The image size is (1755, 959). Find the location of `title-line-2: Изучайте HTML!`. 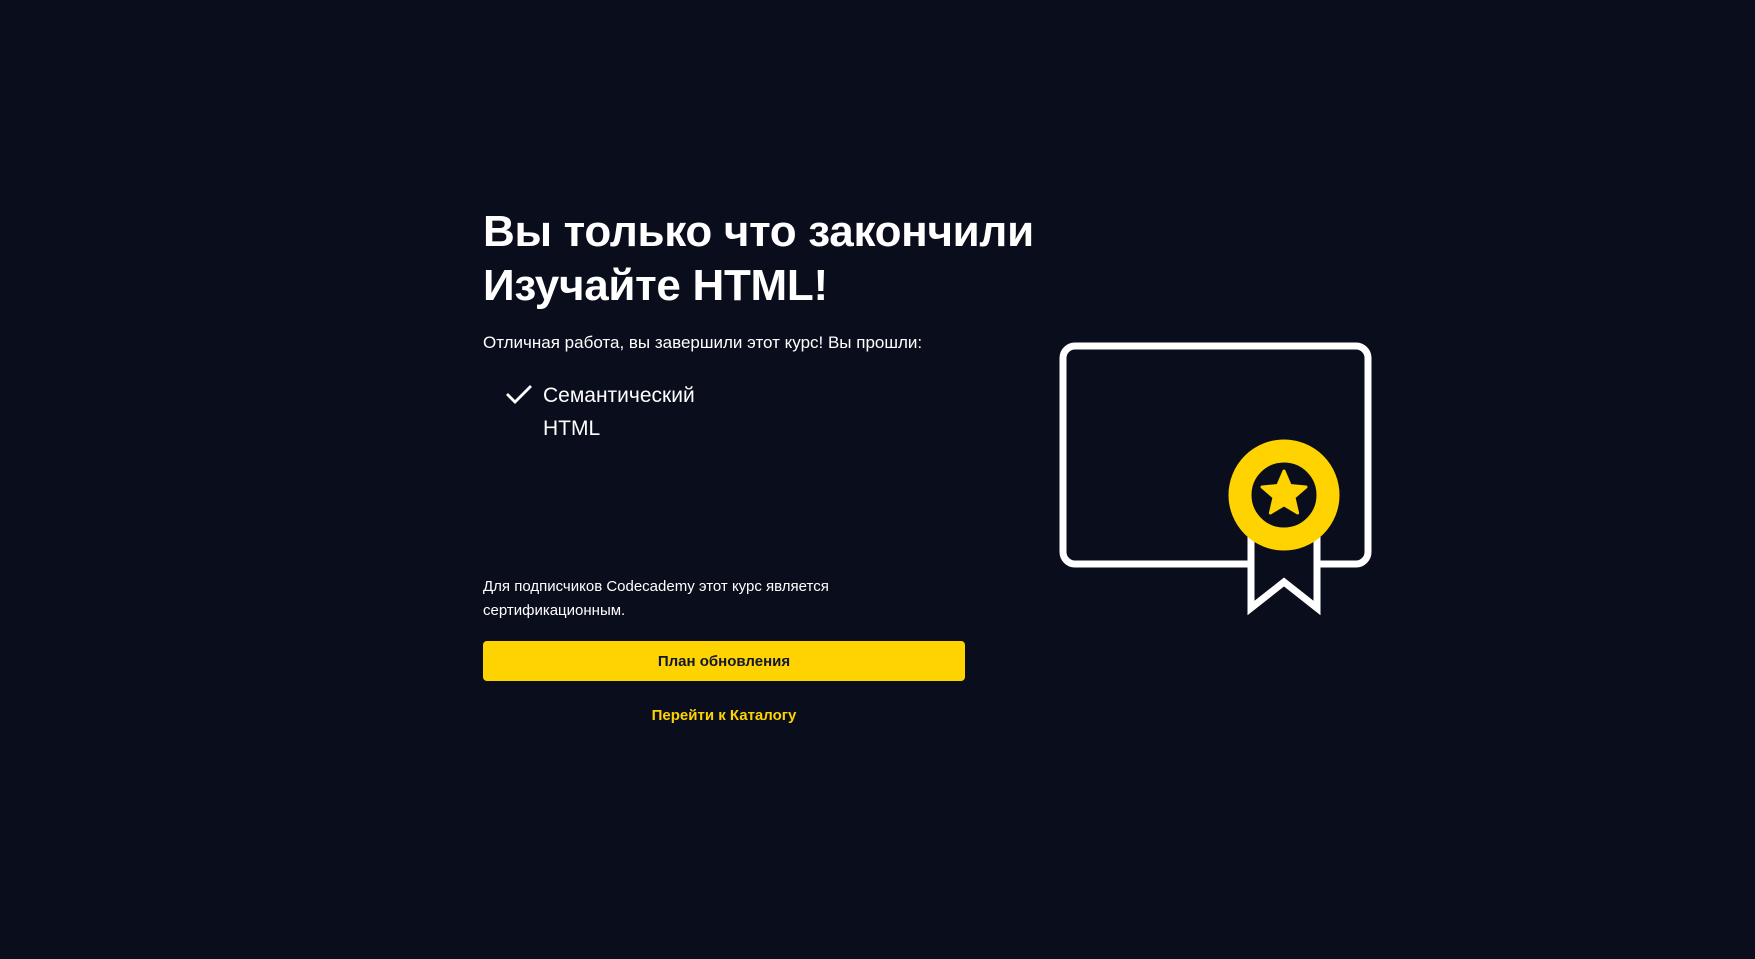

title-line-2: Изучайте HTML! is located at coordinates (655, 285).